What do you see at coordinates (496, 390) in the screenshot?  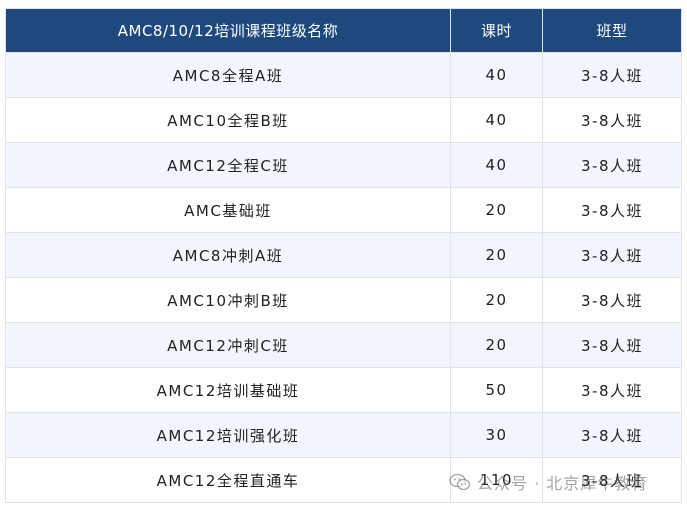 I see `cell-hours: 50` at bounding box center [496, 390].